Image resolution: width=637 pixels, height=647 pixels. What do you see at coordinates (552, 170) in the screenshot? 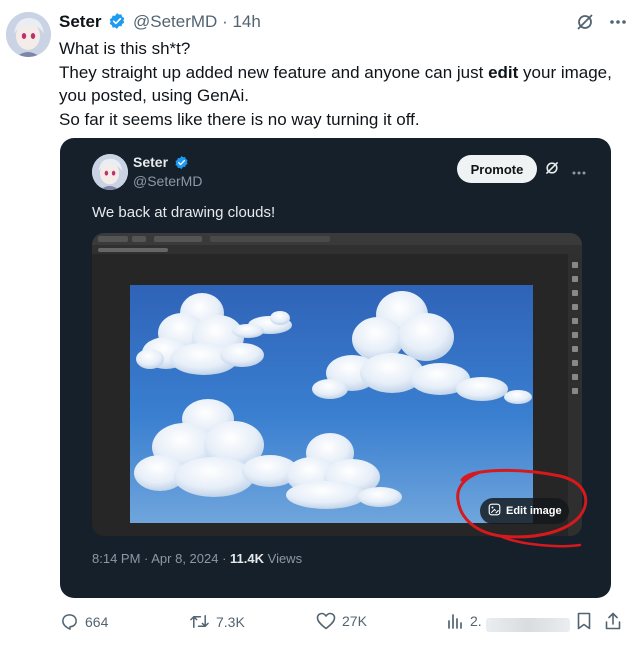
I see `quoted-grok-icon` at bounding box center [552, 170].